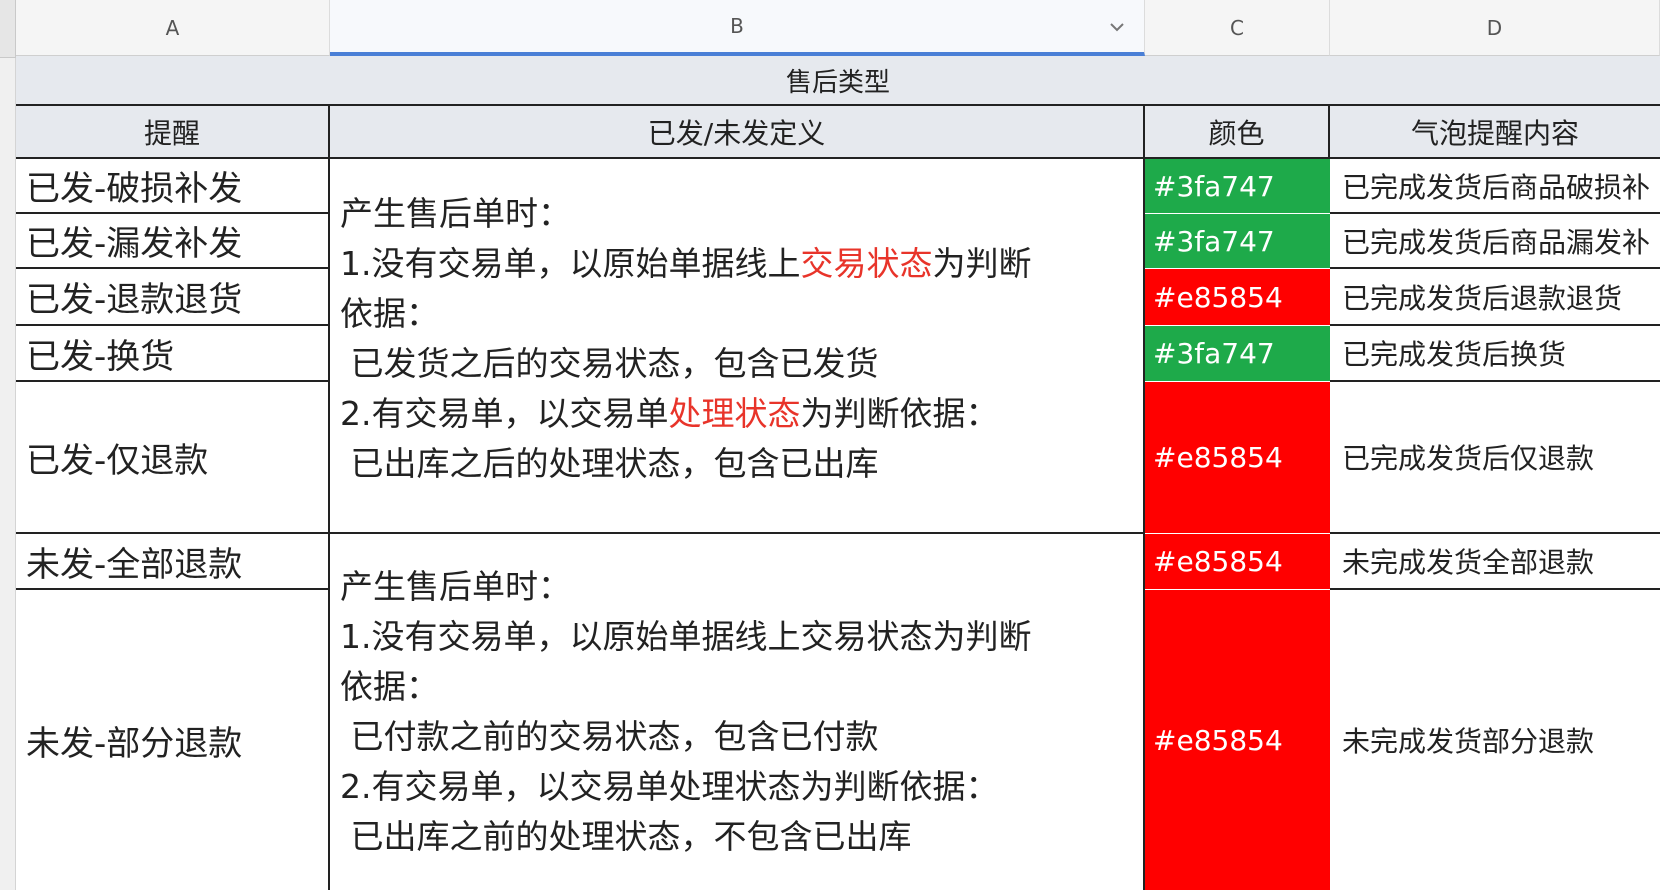 The image size is (1671, 890). I want to click on right-edge, so click(1665, 445).